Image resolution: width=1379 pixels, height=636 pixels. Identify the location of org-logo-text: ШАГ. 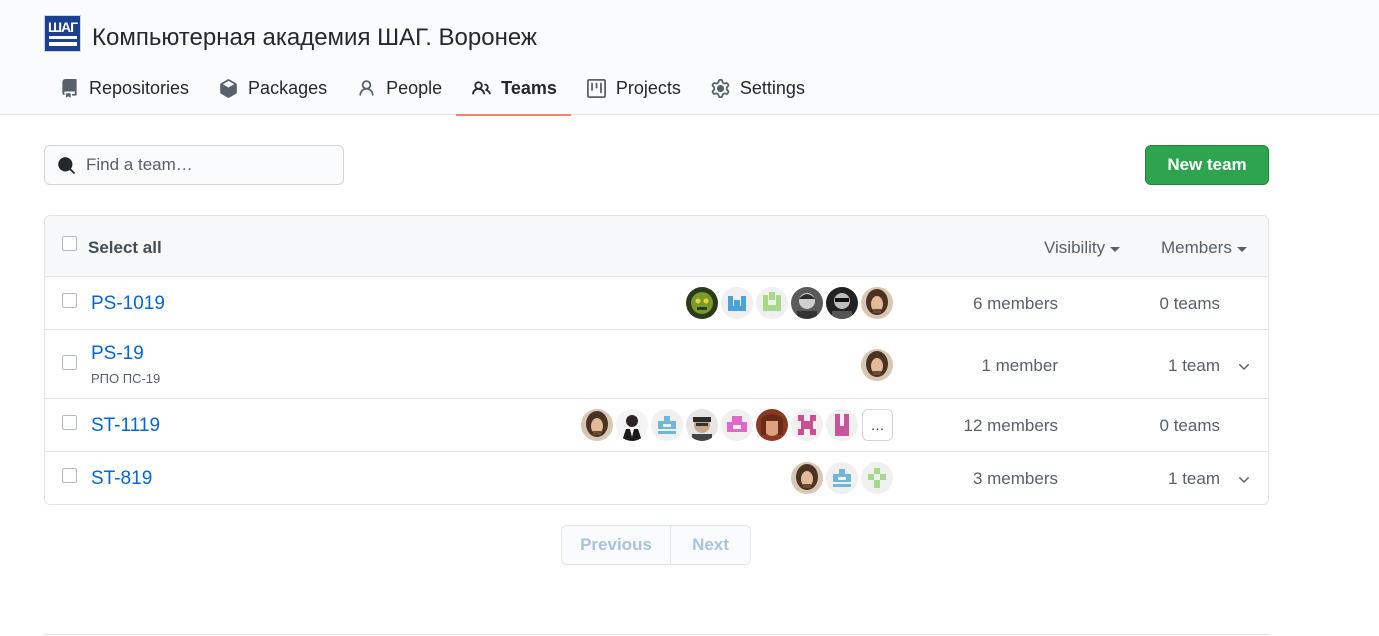
(62, 27).